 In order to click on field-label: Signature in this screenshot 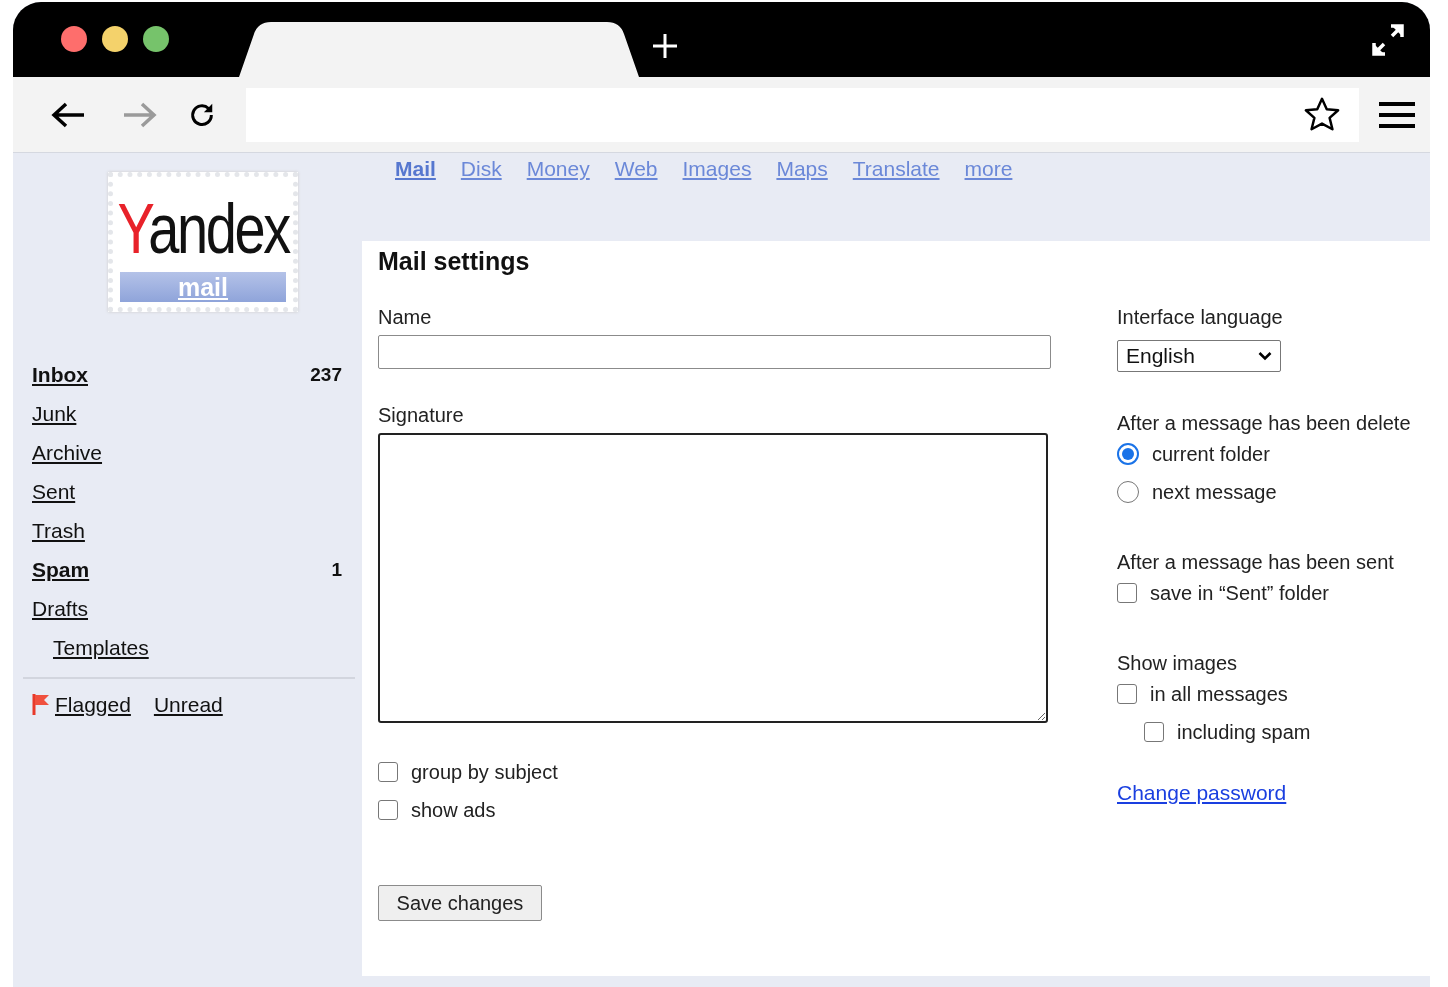, I will do `click(421, 415)`.